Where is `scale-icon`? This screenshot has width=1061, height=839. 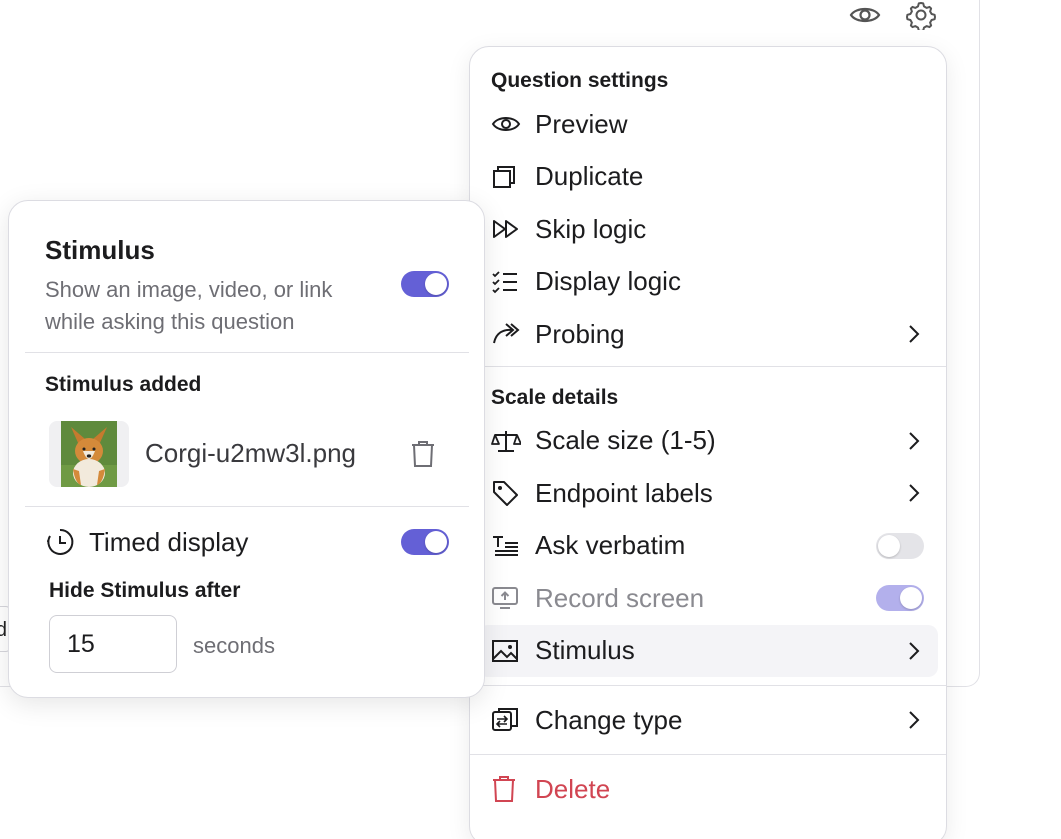
scale-icon is located at coordinates (507, 441).